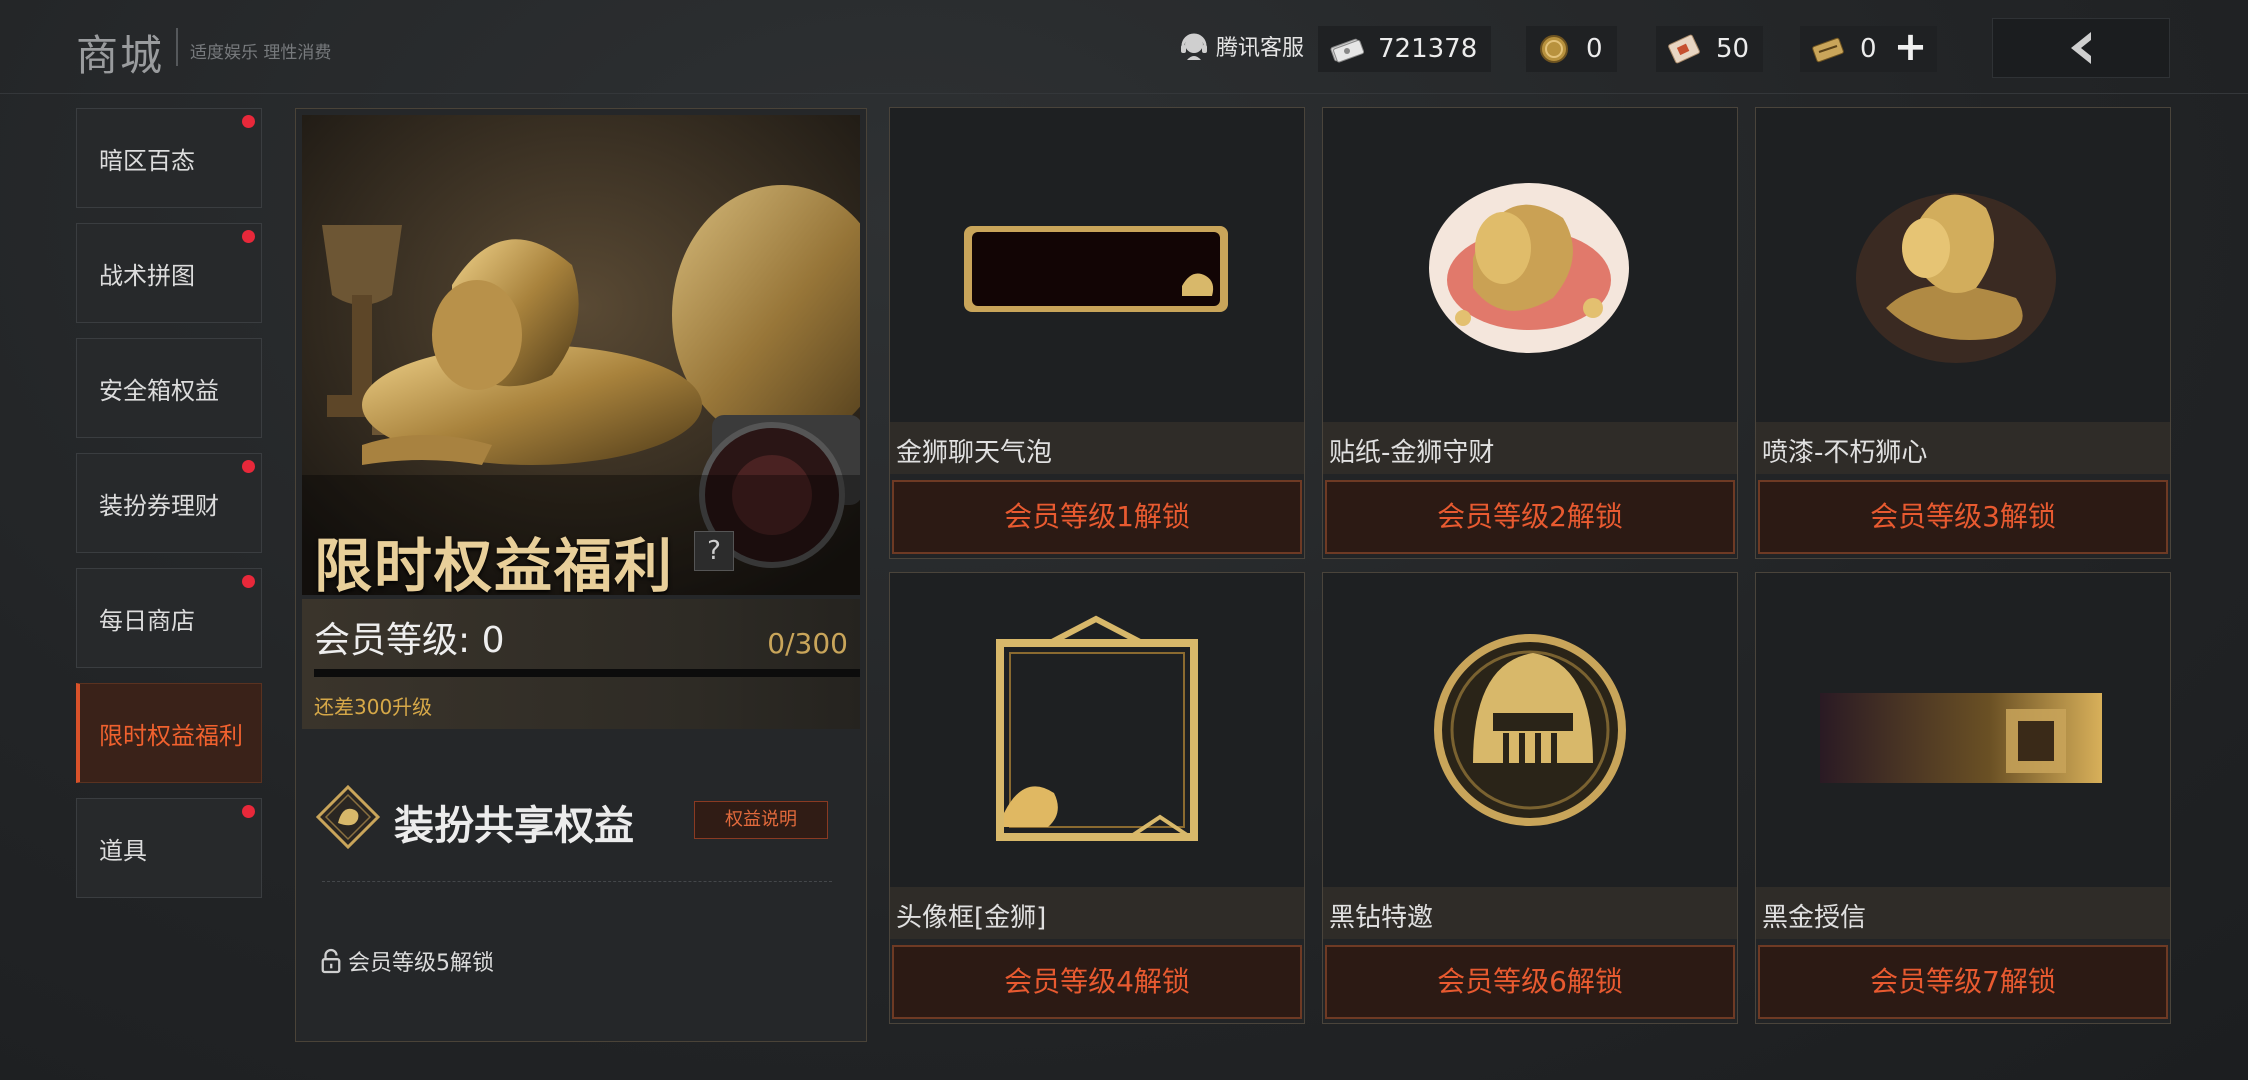  What do you see at coordinates (494, 563) in the screenshot?
I see `hero-title: 限时权益福利` at bounding box center [494, 563].